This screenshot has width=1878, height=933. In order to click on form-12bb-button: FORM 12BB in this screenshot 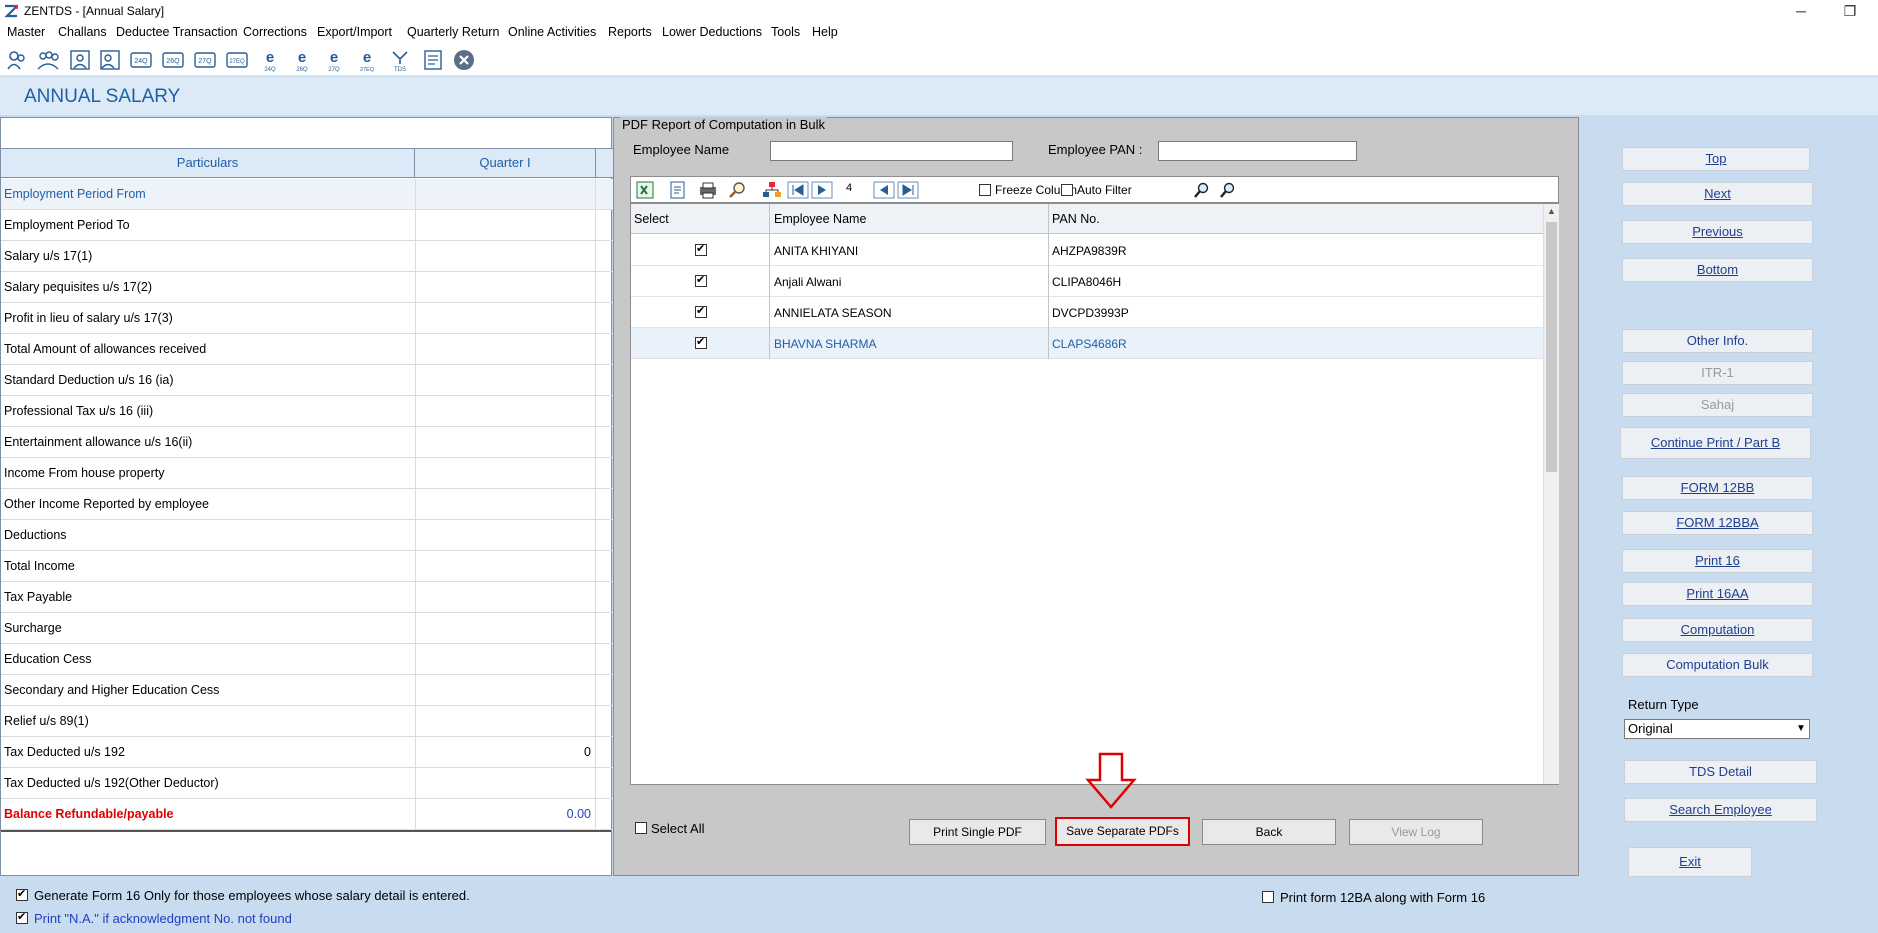, I will do `click(1717, 488)`.